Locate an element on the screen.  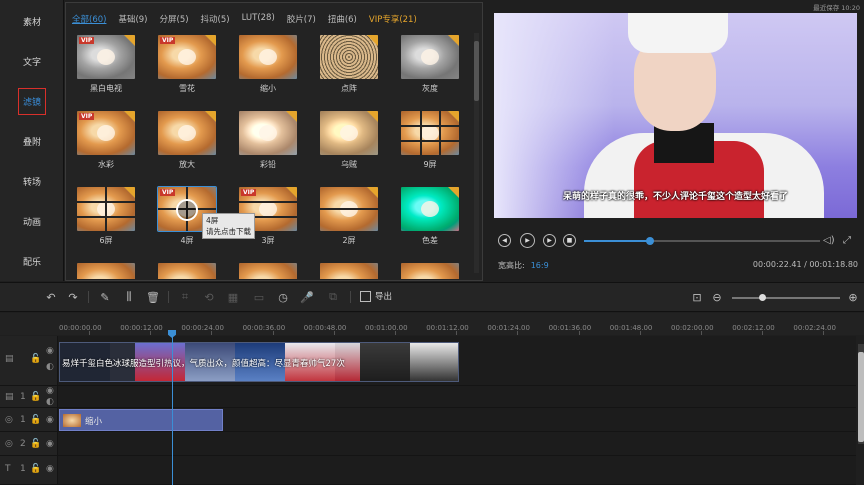
main-video-clip: 易烊千玺白色冰球服造型引热议，气质出众，颜值超高：尽显青春帅气27次 is located at coordinates (259, 362).